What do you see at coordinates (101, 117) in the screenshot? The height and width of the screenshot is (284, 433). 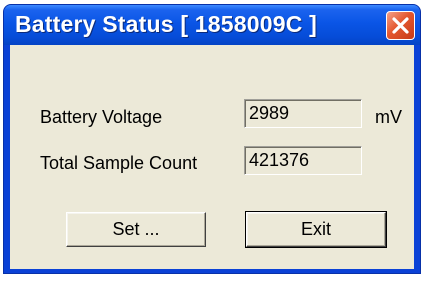 I see `battery-voltage-label: Battery Voltage` at bounding box center [101, 117].